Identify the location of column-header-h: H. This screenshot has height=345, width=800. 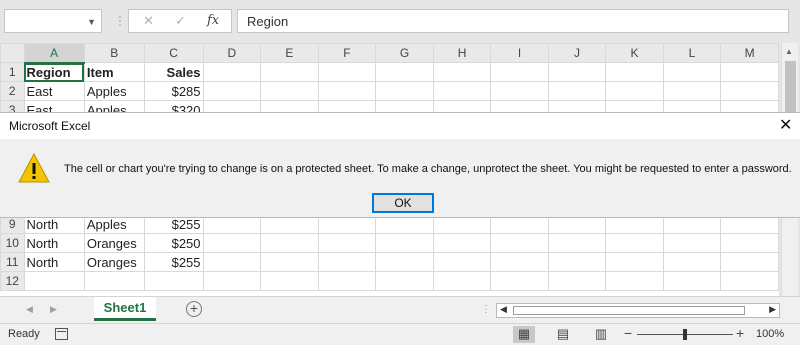
(462, 53).